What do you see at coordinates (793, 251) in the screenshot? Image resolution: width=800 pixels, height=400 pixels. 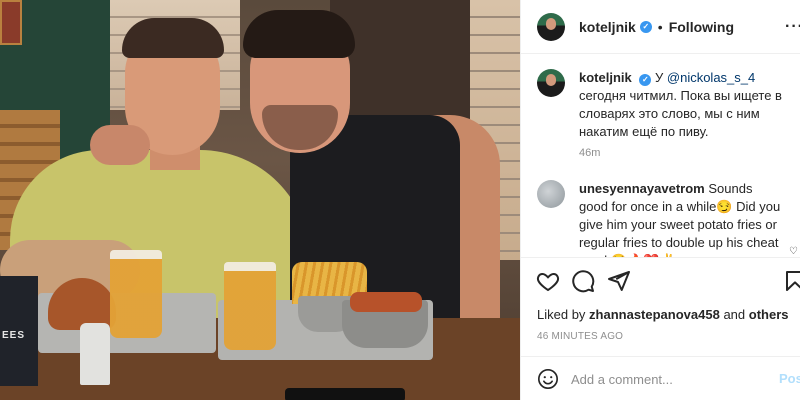 I see `heart-icon: ♡` at bounding box center [793, 251].